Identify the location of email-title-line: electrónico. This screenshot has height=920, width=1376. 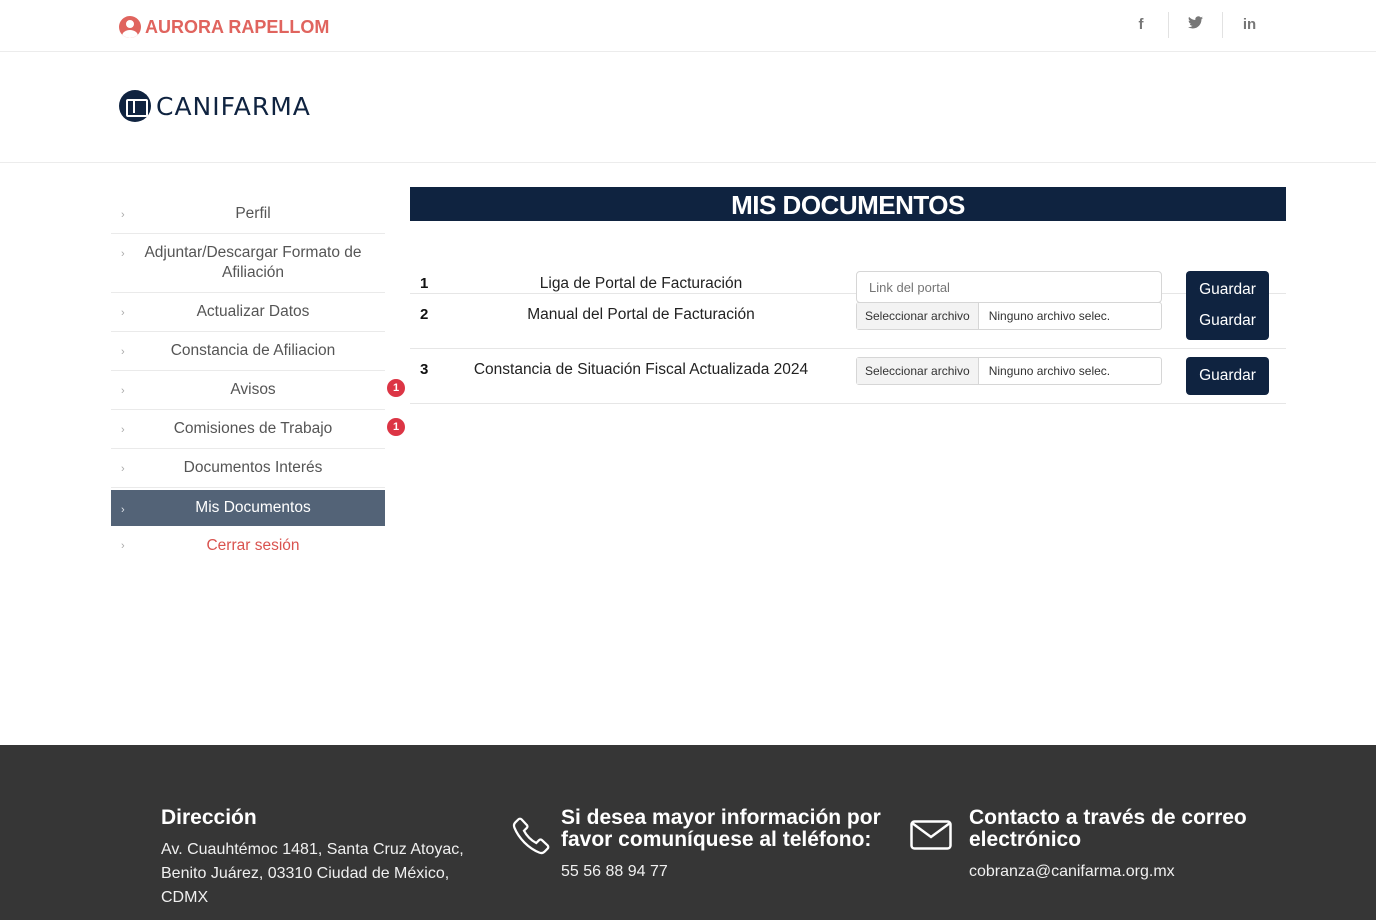
(1025, 839).